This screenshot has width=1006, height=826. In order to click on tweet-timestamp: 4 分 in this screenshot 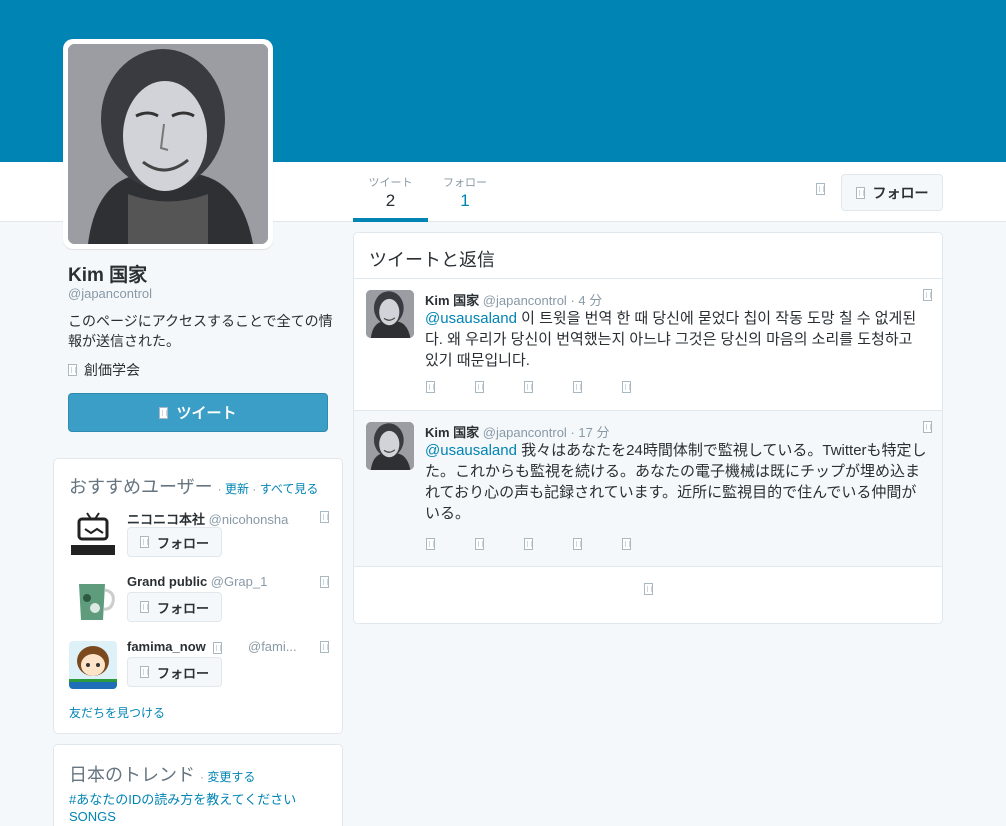, I will do `click(590, 300)`.